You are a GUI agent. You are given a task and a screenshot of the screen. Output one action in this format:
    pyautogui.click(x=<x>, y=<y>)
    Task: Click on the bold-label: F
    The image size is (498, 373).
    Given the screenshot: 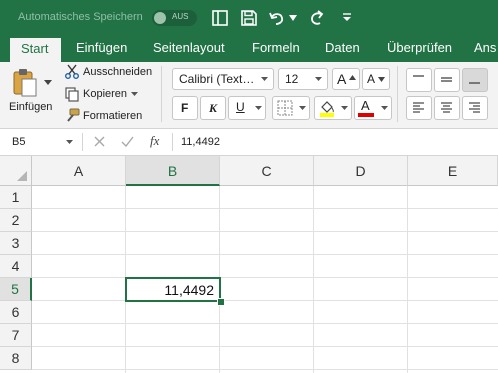 What is the action you would take?
    pyautogui.click(x=185, y=108)
    